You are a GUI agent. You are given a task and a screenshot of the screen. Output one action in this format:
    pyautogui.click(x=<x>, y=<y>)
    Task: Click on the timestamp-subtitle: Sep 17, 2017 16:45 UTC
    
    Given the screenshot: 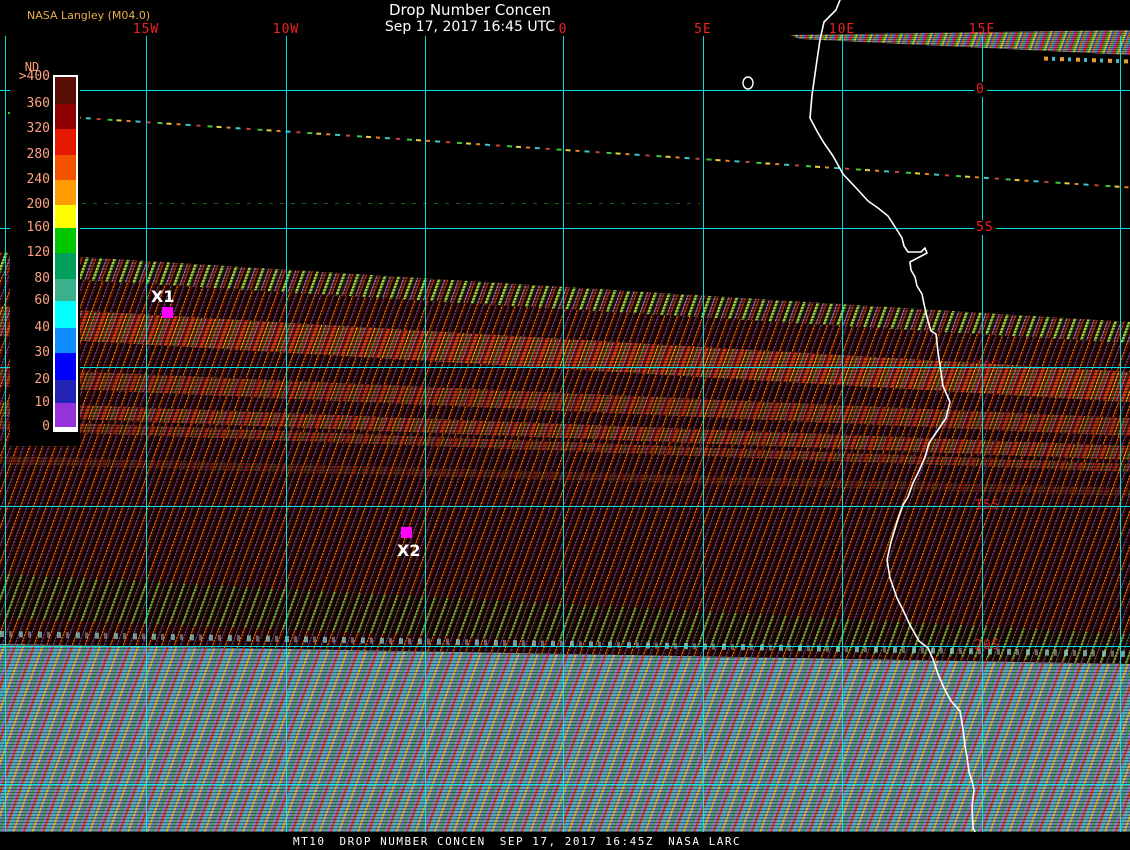 What is the action you would take?
    pyautogui.click(x=470, y=27)
    